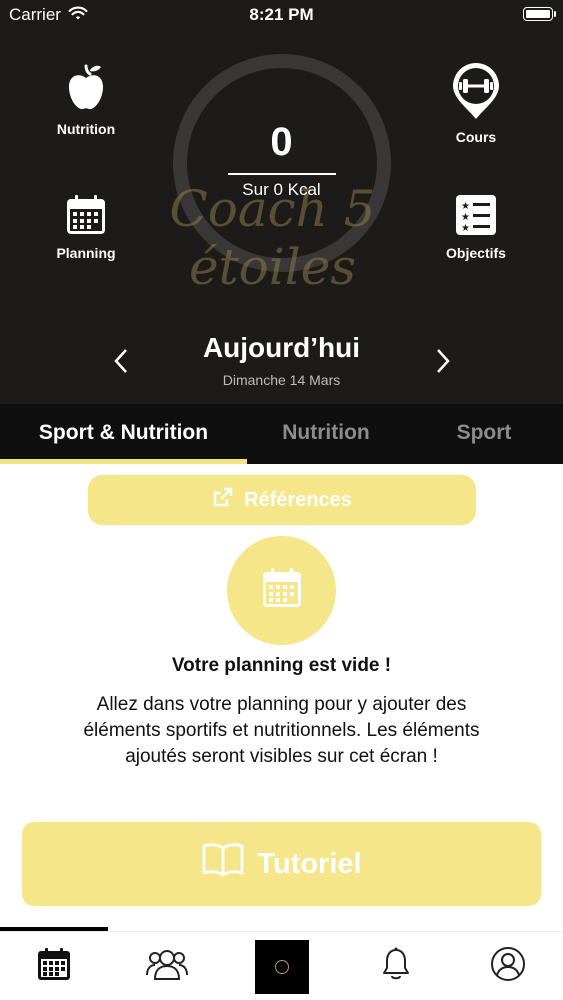  I want to click on battery-icon, so click(539, 14).